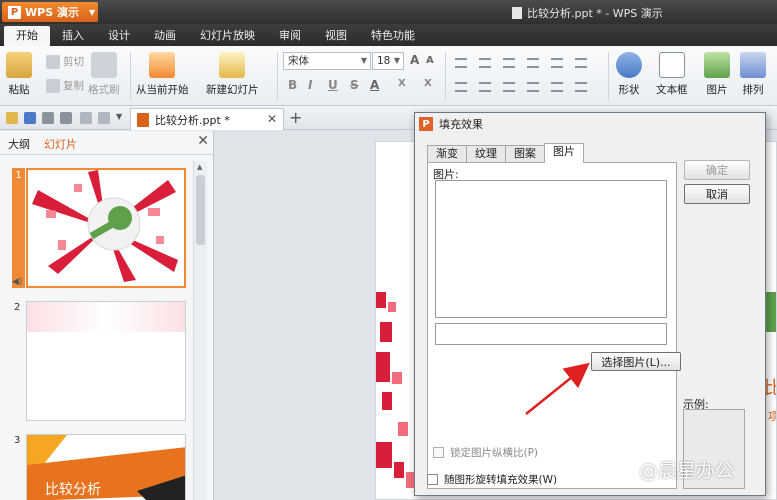 The width and height of the screenshot is (777, 500). I want to click on app-label: WPS 演示, so click(52, 12).